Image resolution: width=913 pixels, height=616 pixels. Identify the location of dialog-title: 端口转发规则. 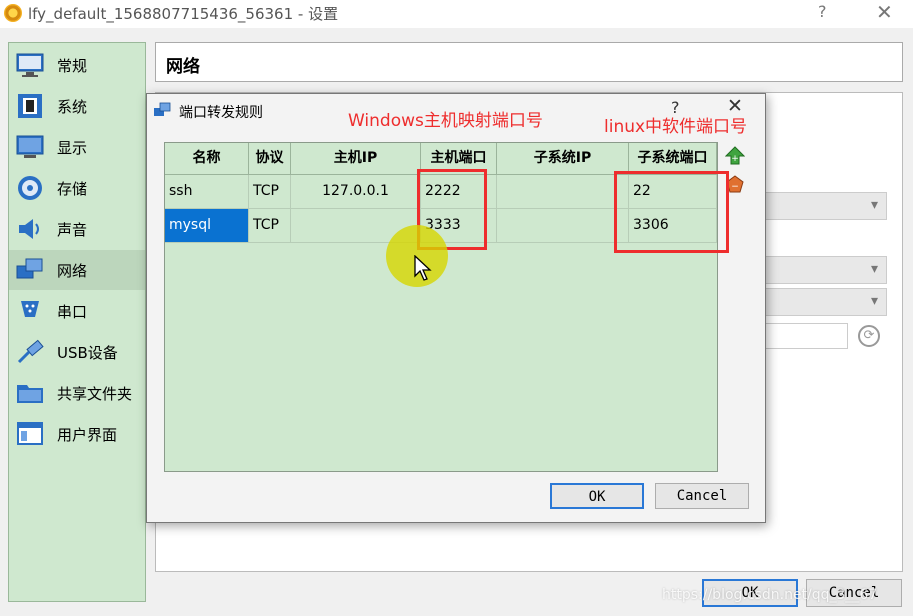
(221, 113).